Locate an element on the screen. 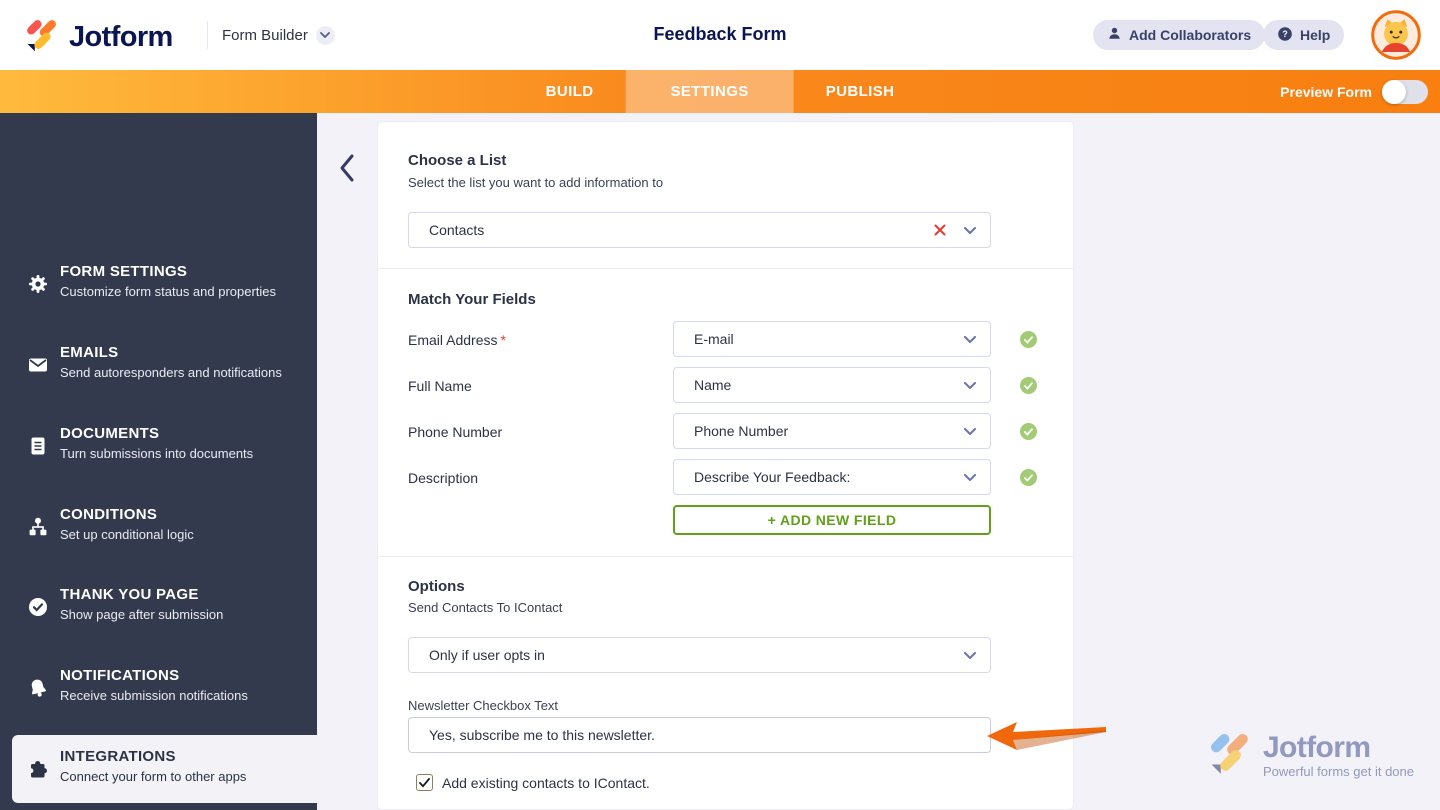 This screenshot has height=810, width=1440. sidebar-item-title: NOTIFICATIONS is located at coordinates (120, 675).